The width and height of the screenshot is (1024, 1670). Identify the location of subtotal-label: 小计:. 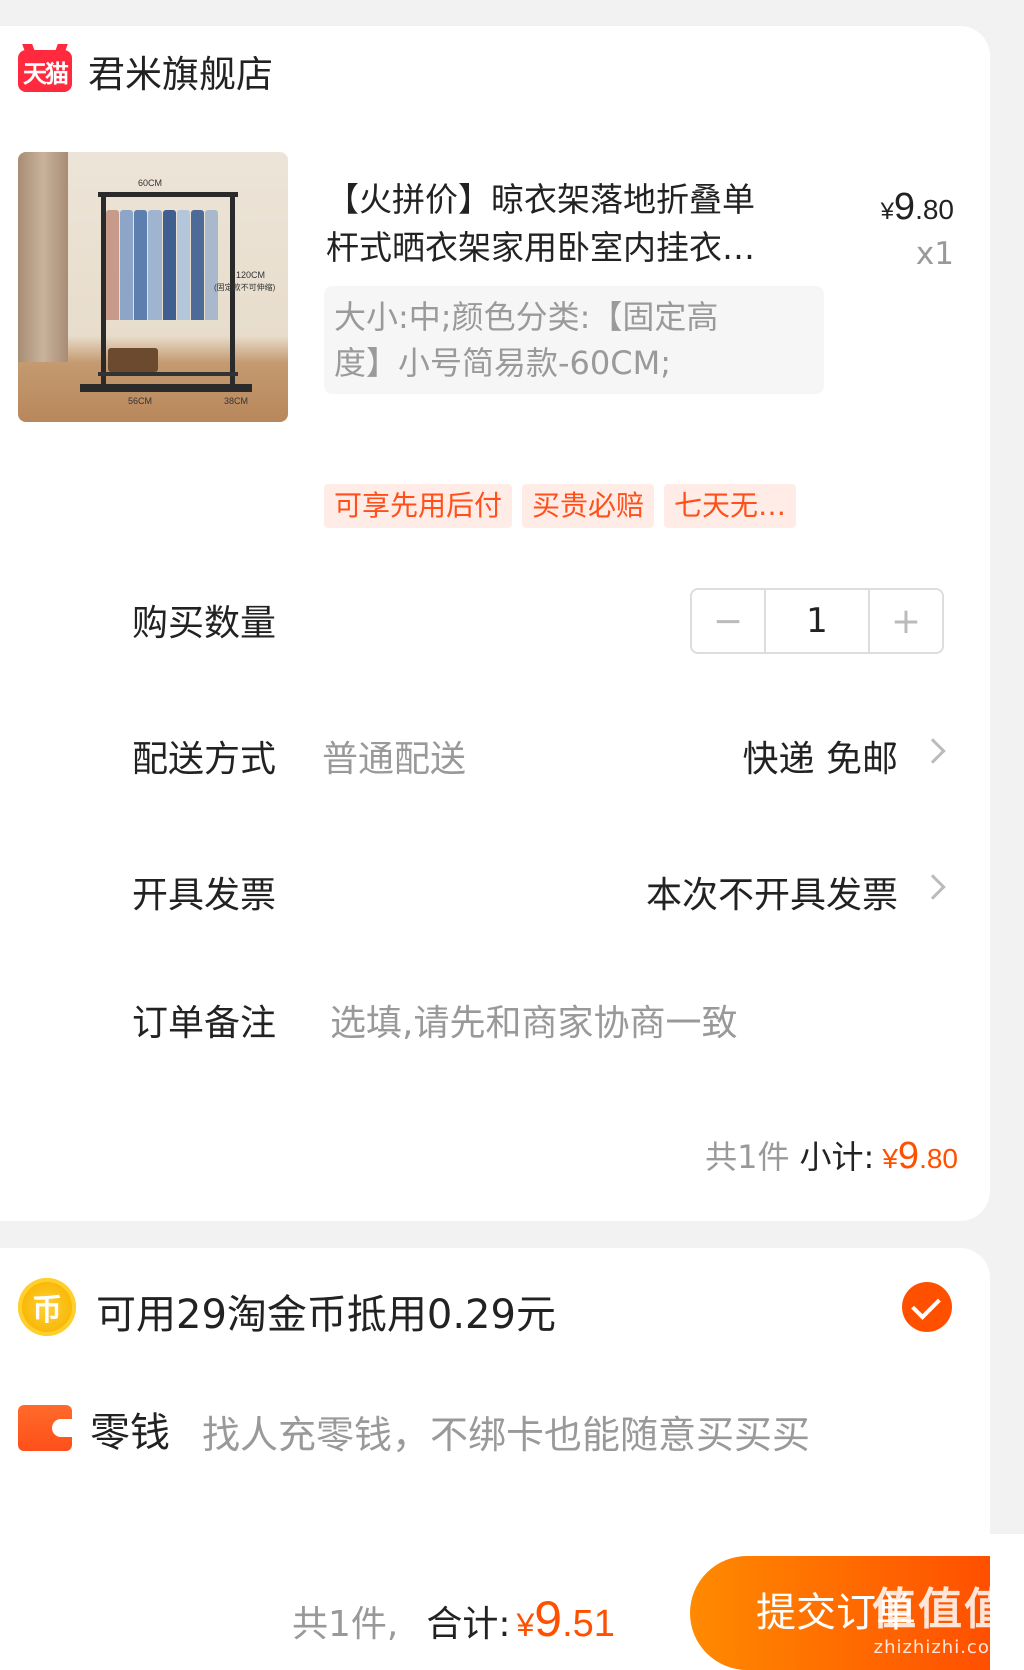
(837, 1157).